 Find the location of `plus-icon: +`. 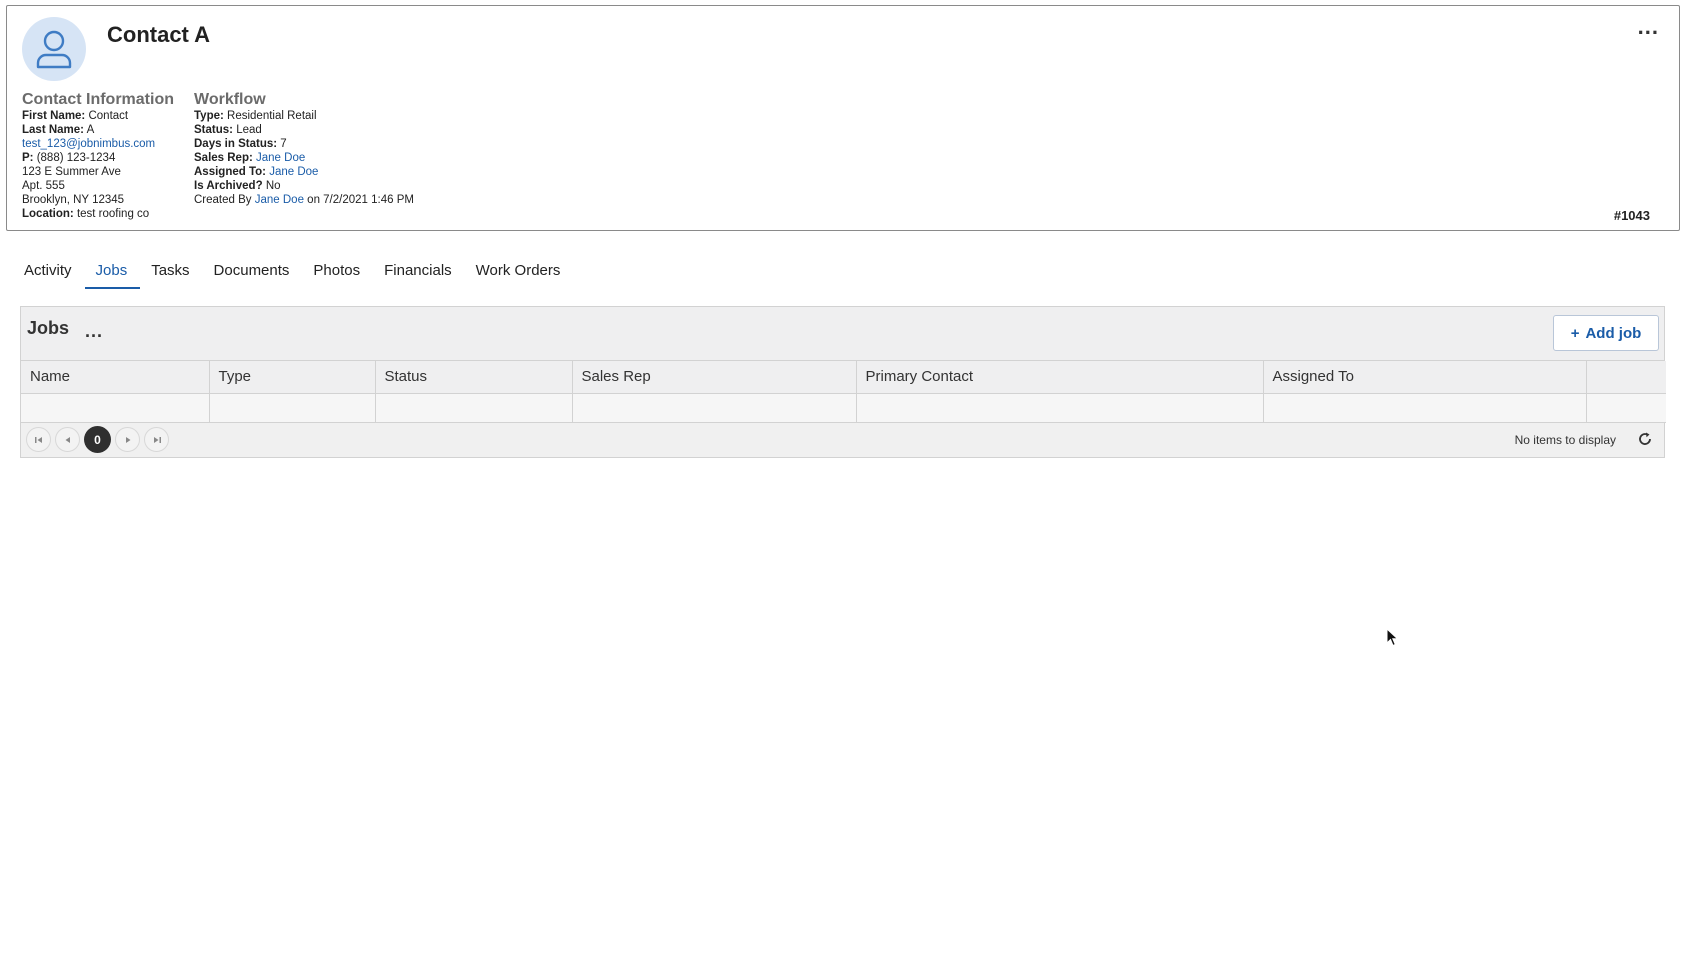

plus-icon: + is located at coordinates (1575, 333).